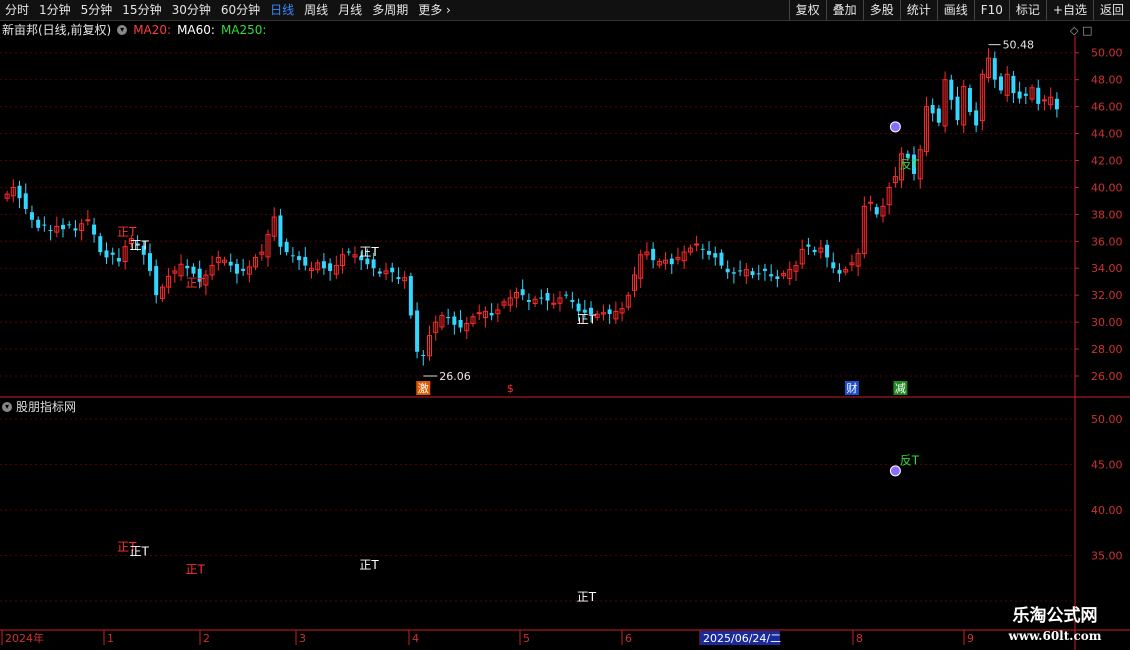  What do you see at coordinates (910, 461) in the screenshot?
I see `sub-signal-reverse-t: 反T` at bounding box center [910, 461].